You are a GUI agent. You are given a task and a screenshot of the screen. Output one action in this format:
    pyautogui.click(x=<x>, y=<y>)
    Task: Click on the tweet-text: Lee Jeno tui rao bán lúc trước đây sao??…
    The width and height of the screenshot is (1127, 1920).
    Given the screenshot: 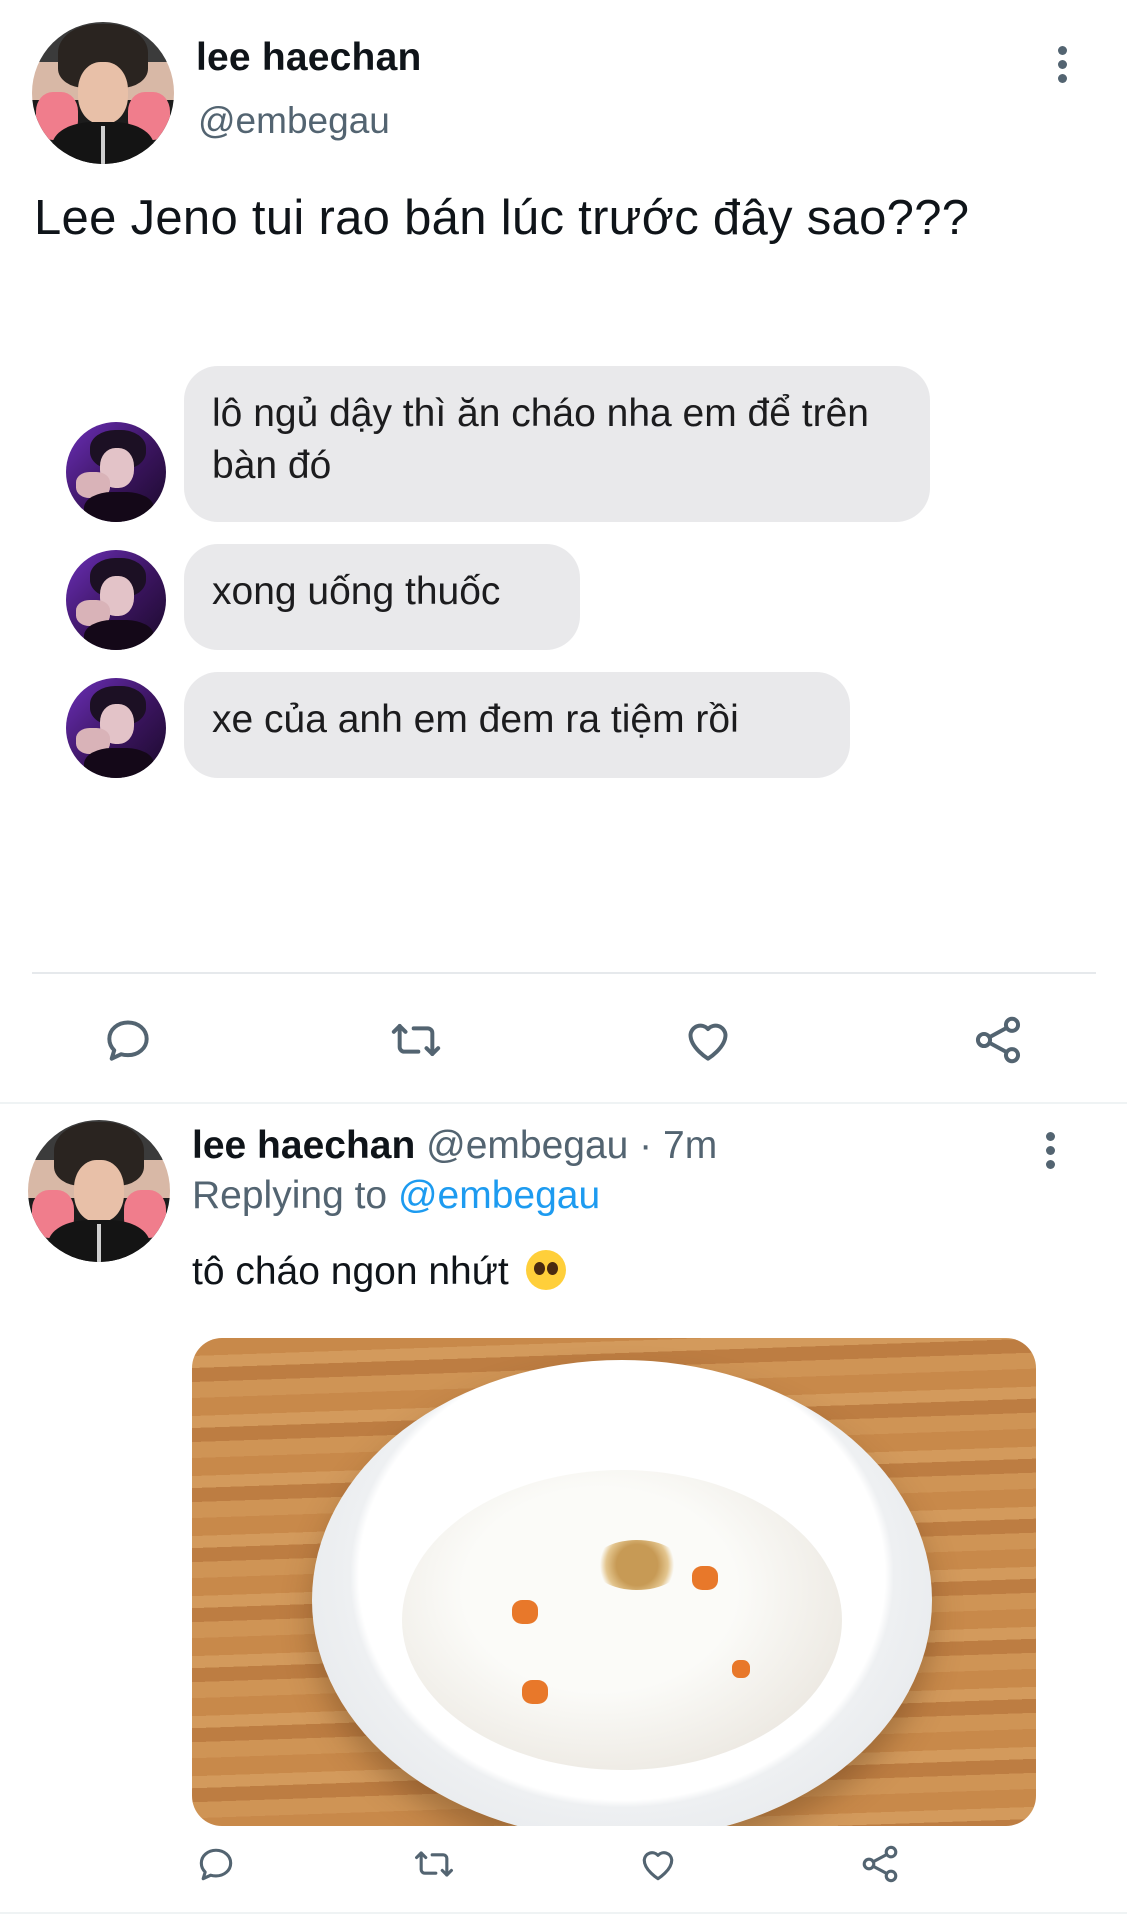 What is the action you would take?
    pyautogui.click(x=502, y=218)
    